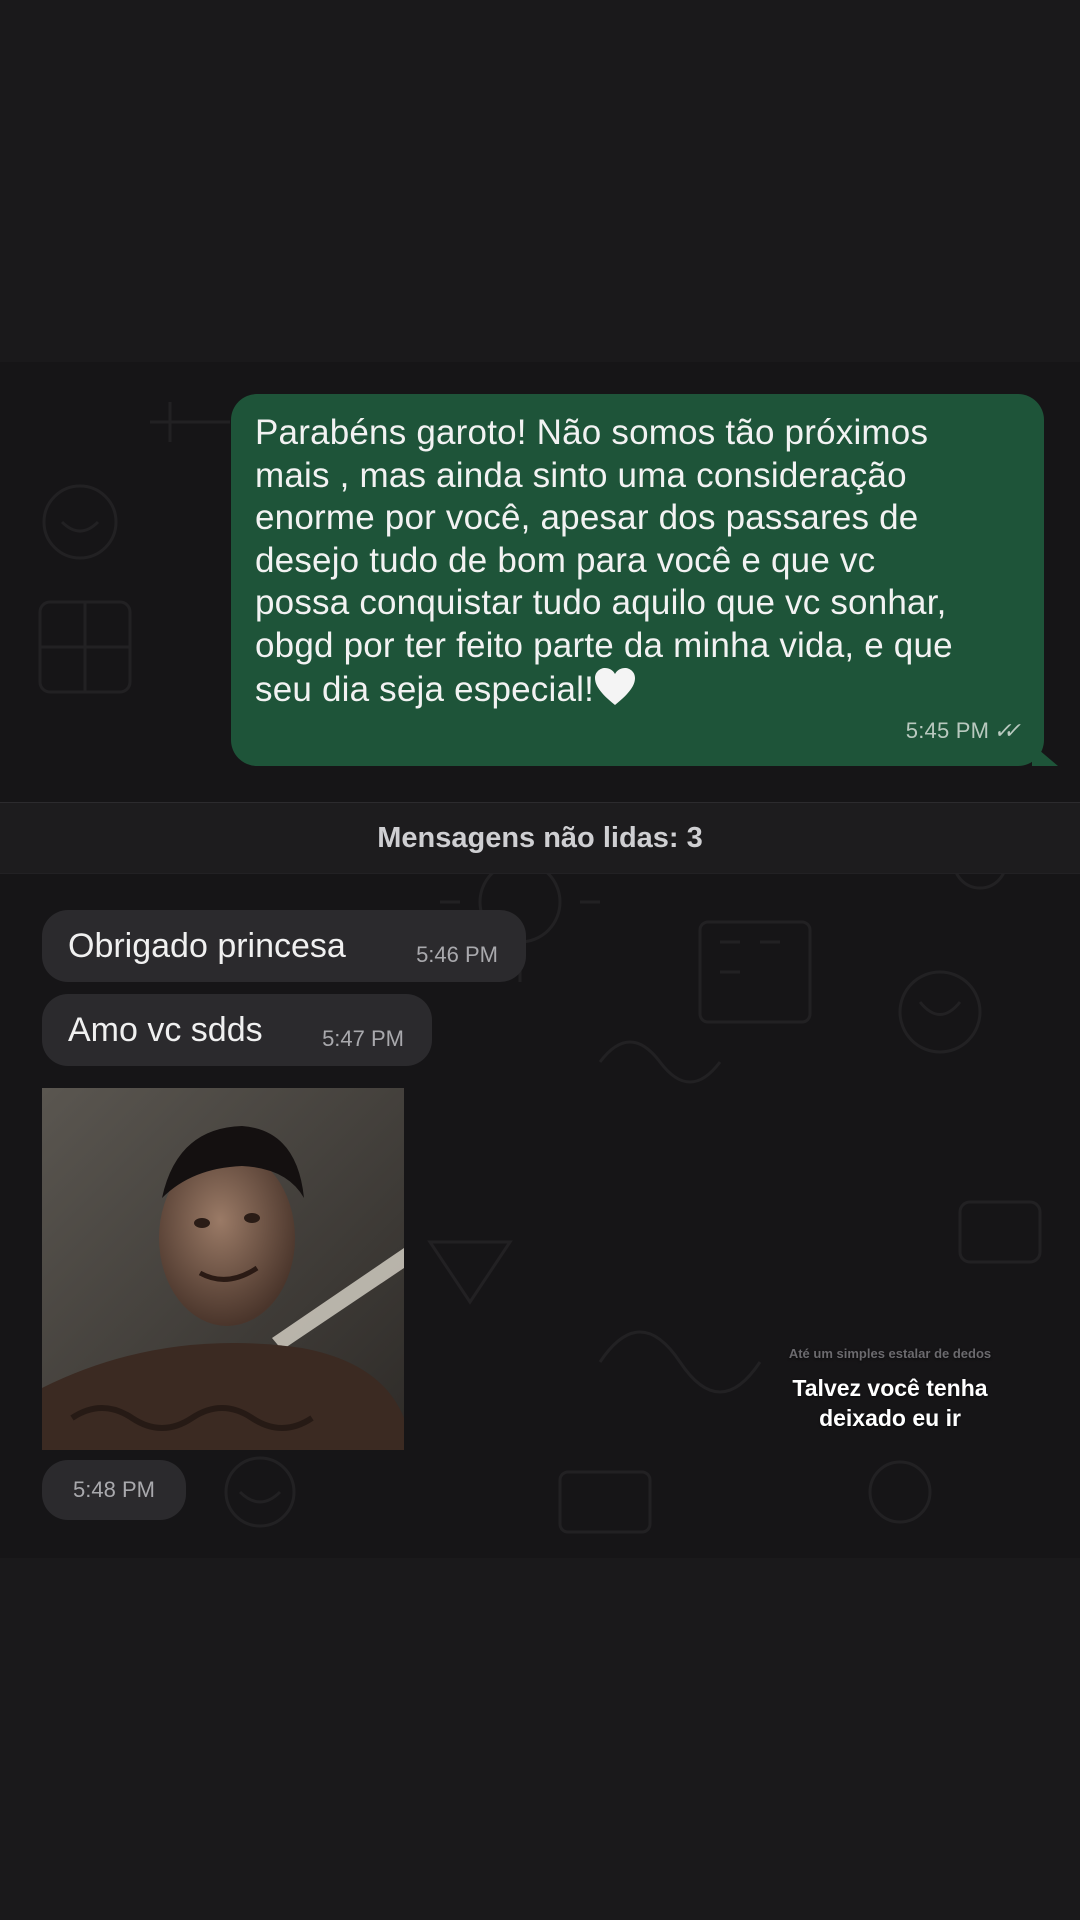  I want to click on story-caption-text: Talvez você tenha deixado eu ir, so click(890, 1403).